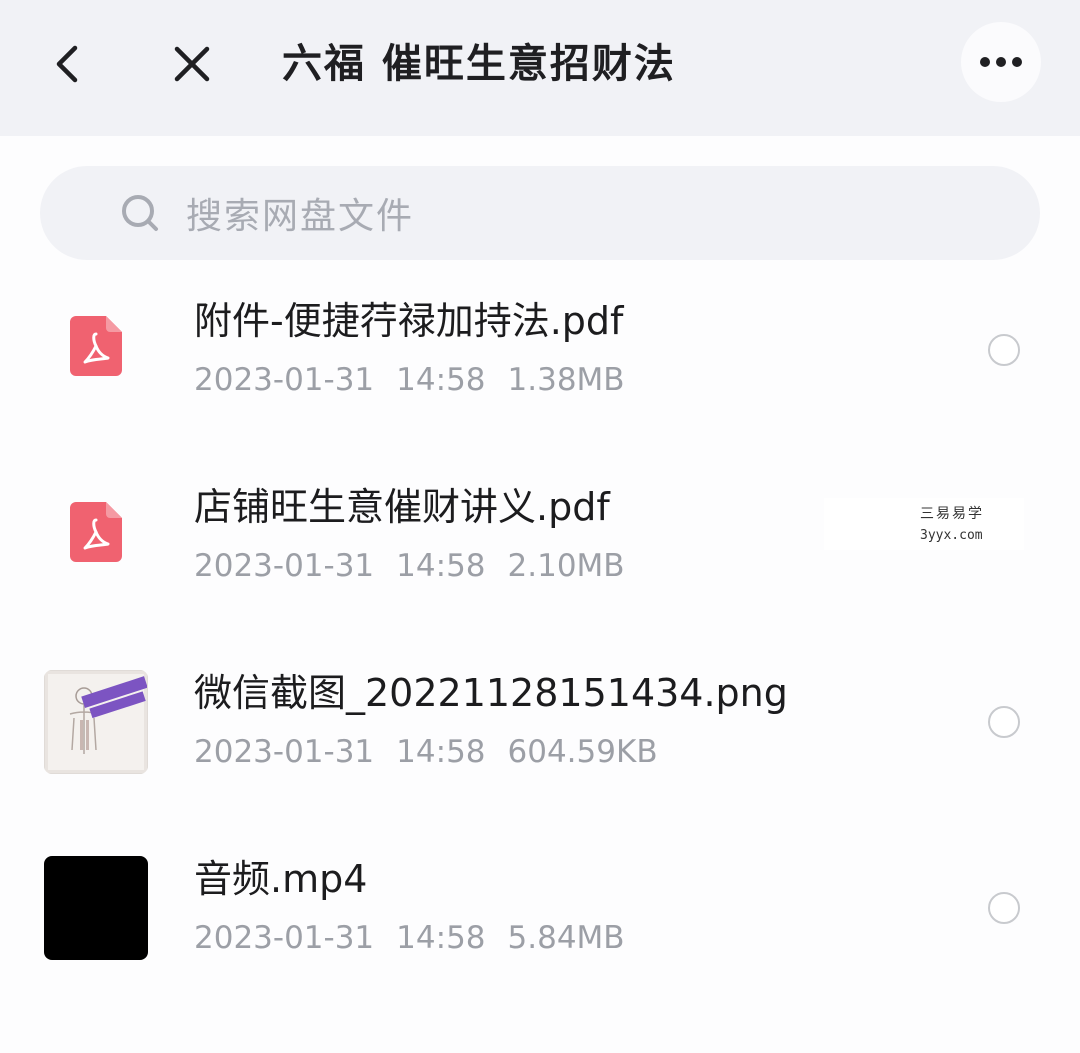  I want to click on close-icon, so click(192, 64).